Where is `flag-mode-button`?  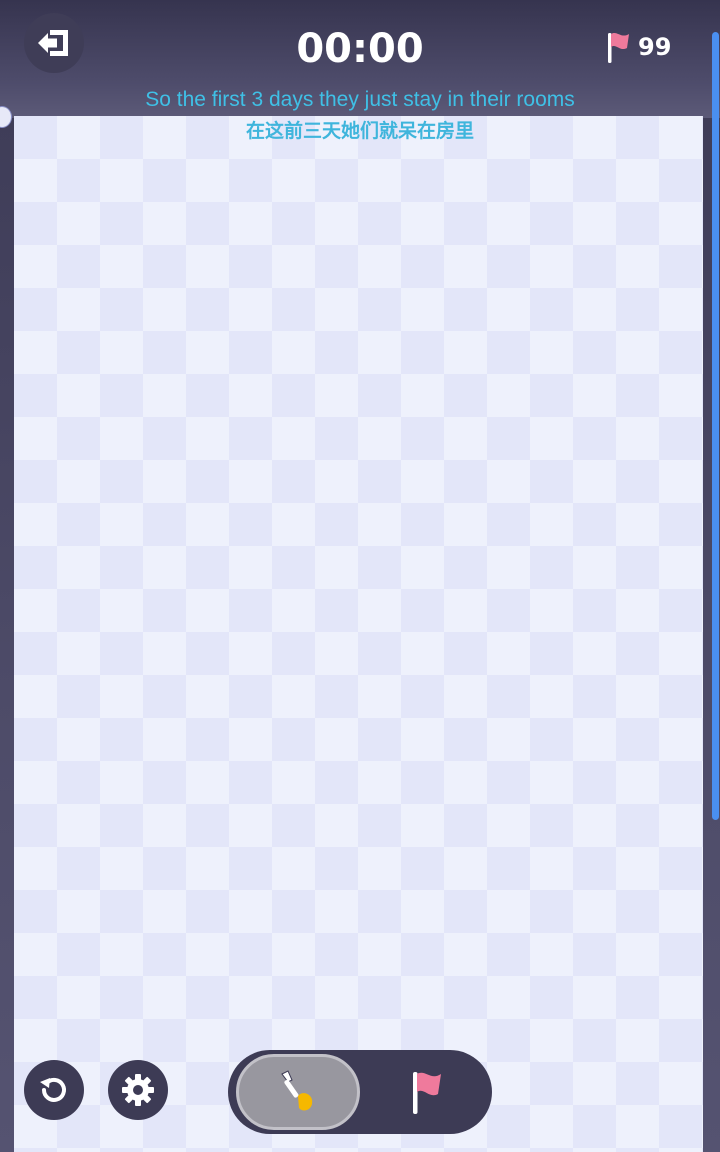 flag-mode-button is located at coordinates (426, 1092).